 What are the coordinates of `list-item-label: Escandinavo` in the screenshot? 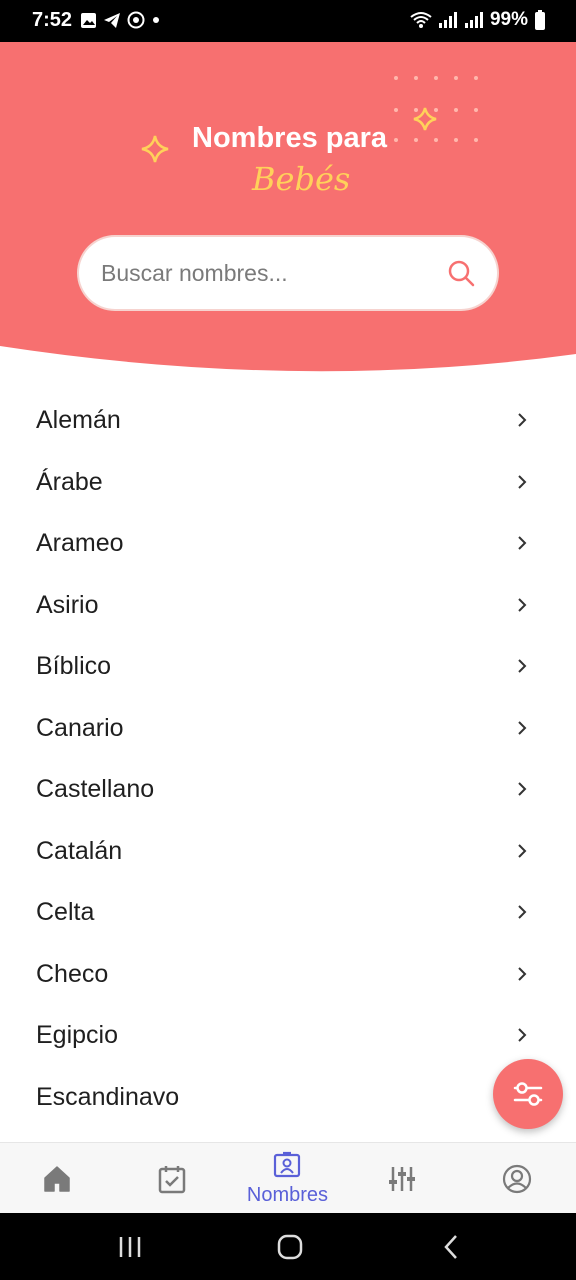 It's located at (108, 1096).